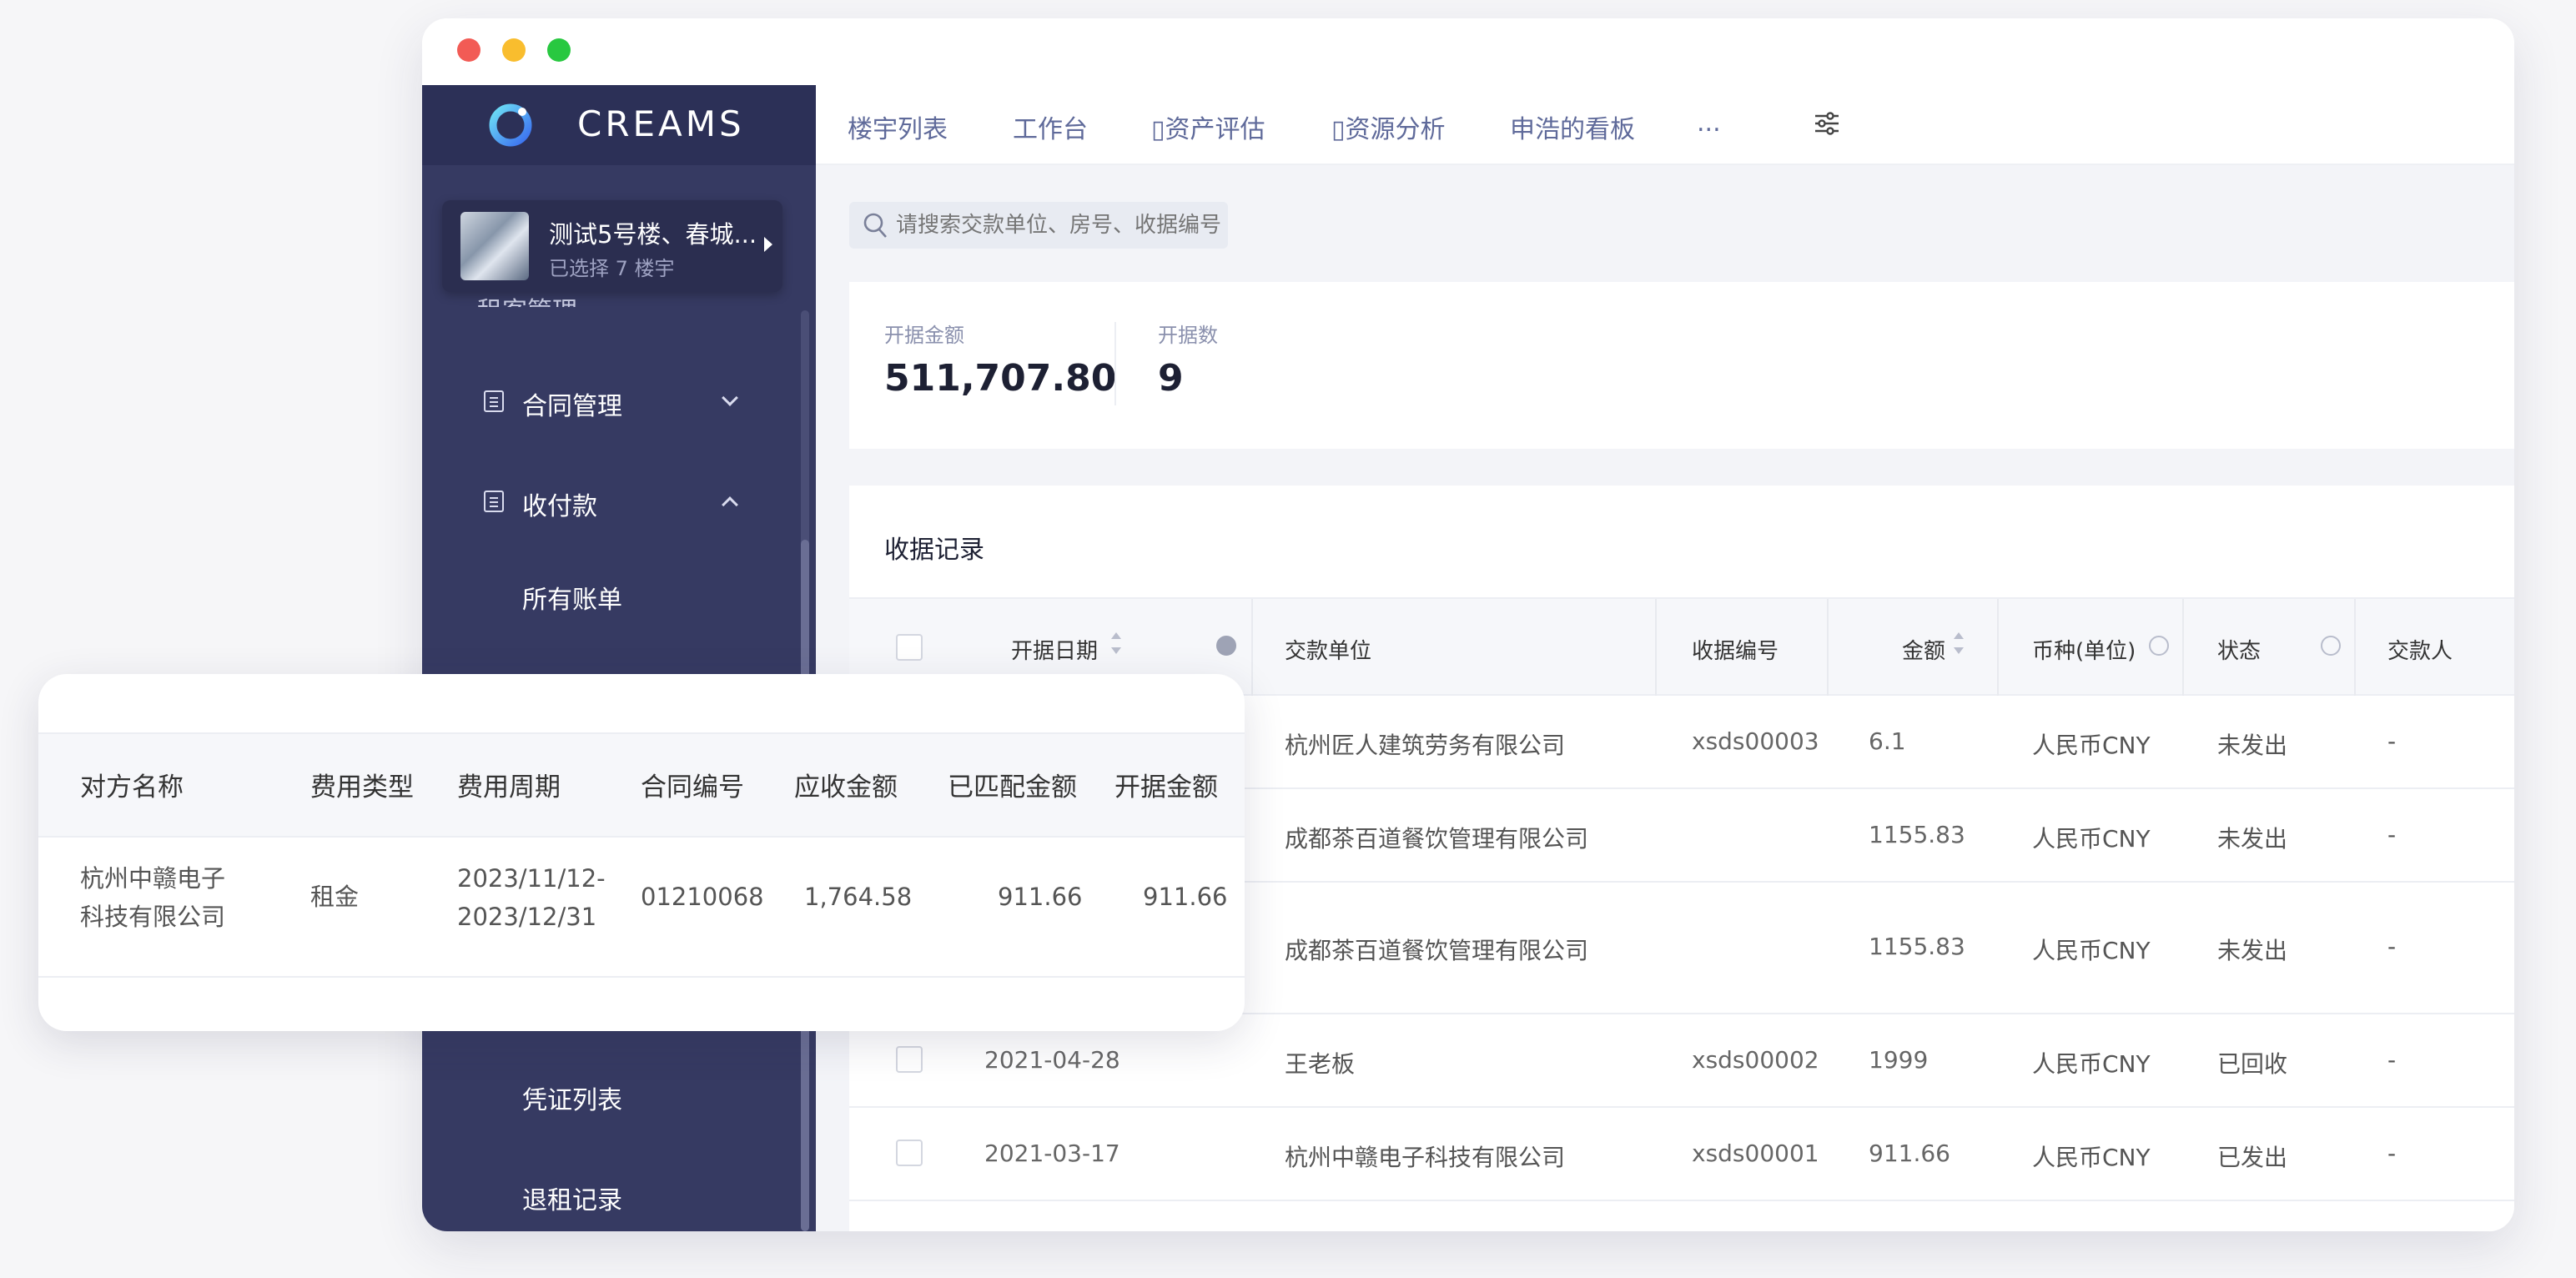  Describe the element at coordinates (702, 897) in the screenshot. I see `popup-cell-contract-no: 01210068` at that location.